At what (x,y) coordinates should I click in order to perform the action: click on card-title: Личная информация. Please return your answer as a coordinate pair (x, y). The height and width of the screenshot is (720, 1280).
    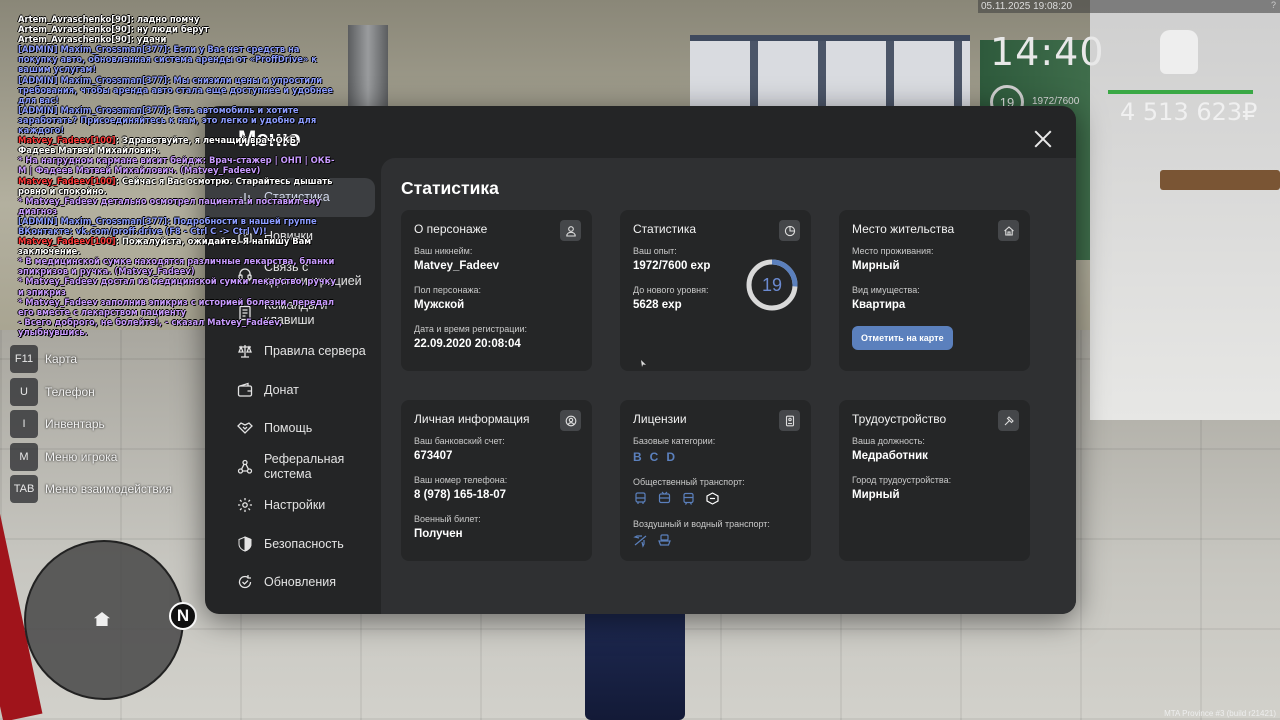
    Looking at the image, I should click on (472, 419).